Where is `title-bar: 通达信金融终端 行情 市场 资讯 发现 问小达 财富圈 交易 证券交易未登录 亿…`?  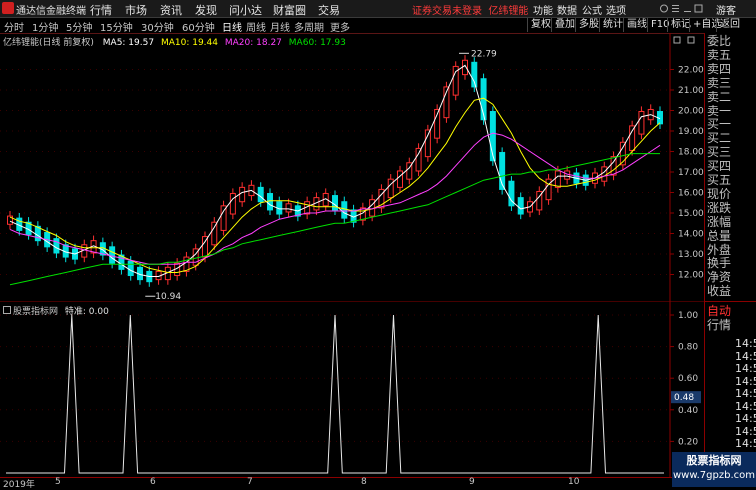 title-bar: 通达信金融终端 行情 市场 资讯 发现 问小达 财富圈 交易 证券交易未登录 亿… is located at coordinates (378, 9).